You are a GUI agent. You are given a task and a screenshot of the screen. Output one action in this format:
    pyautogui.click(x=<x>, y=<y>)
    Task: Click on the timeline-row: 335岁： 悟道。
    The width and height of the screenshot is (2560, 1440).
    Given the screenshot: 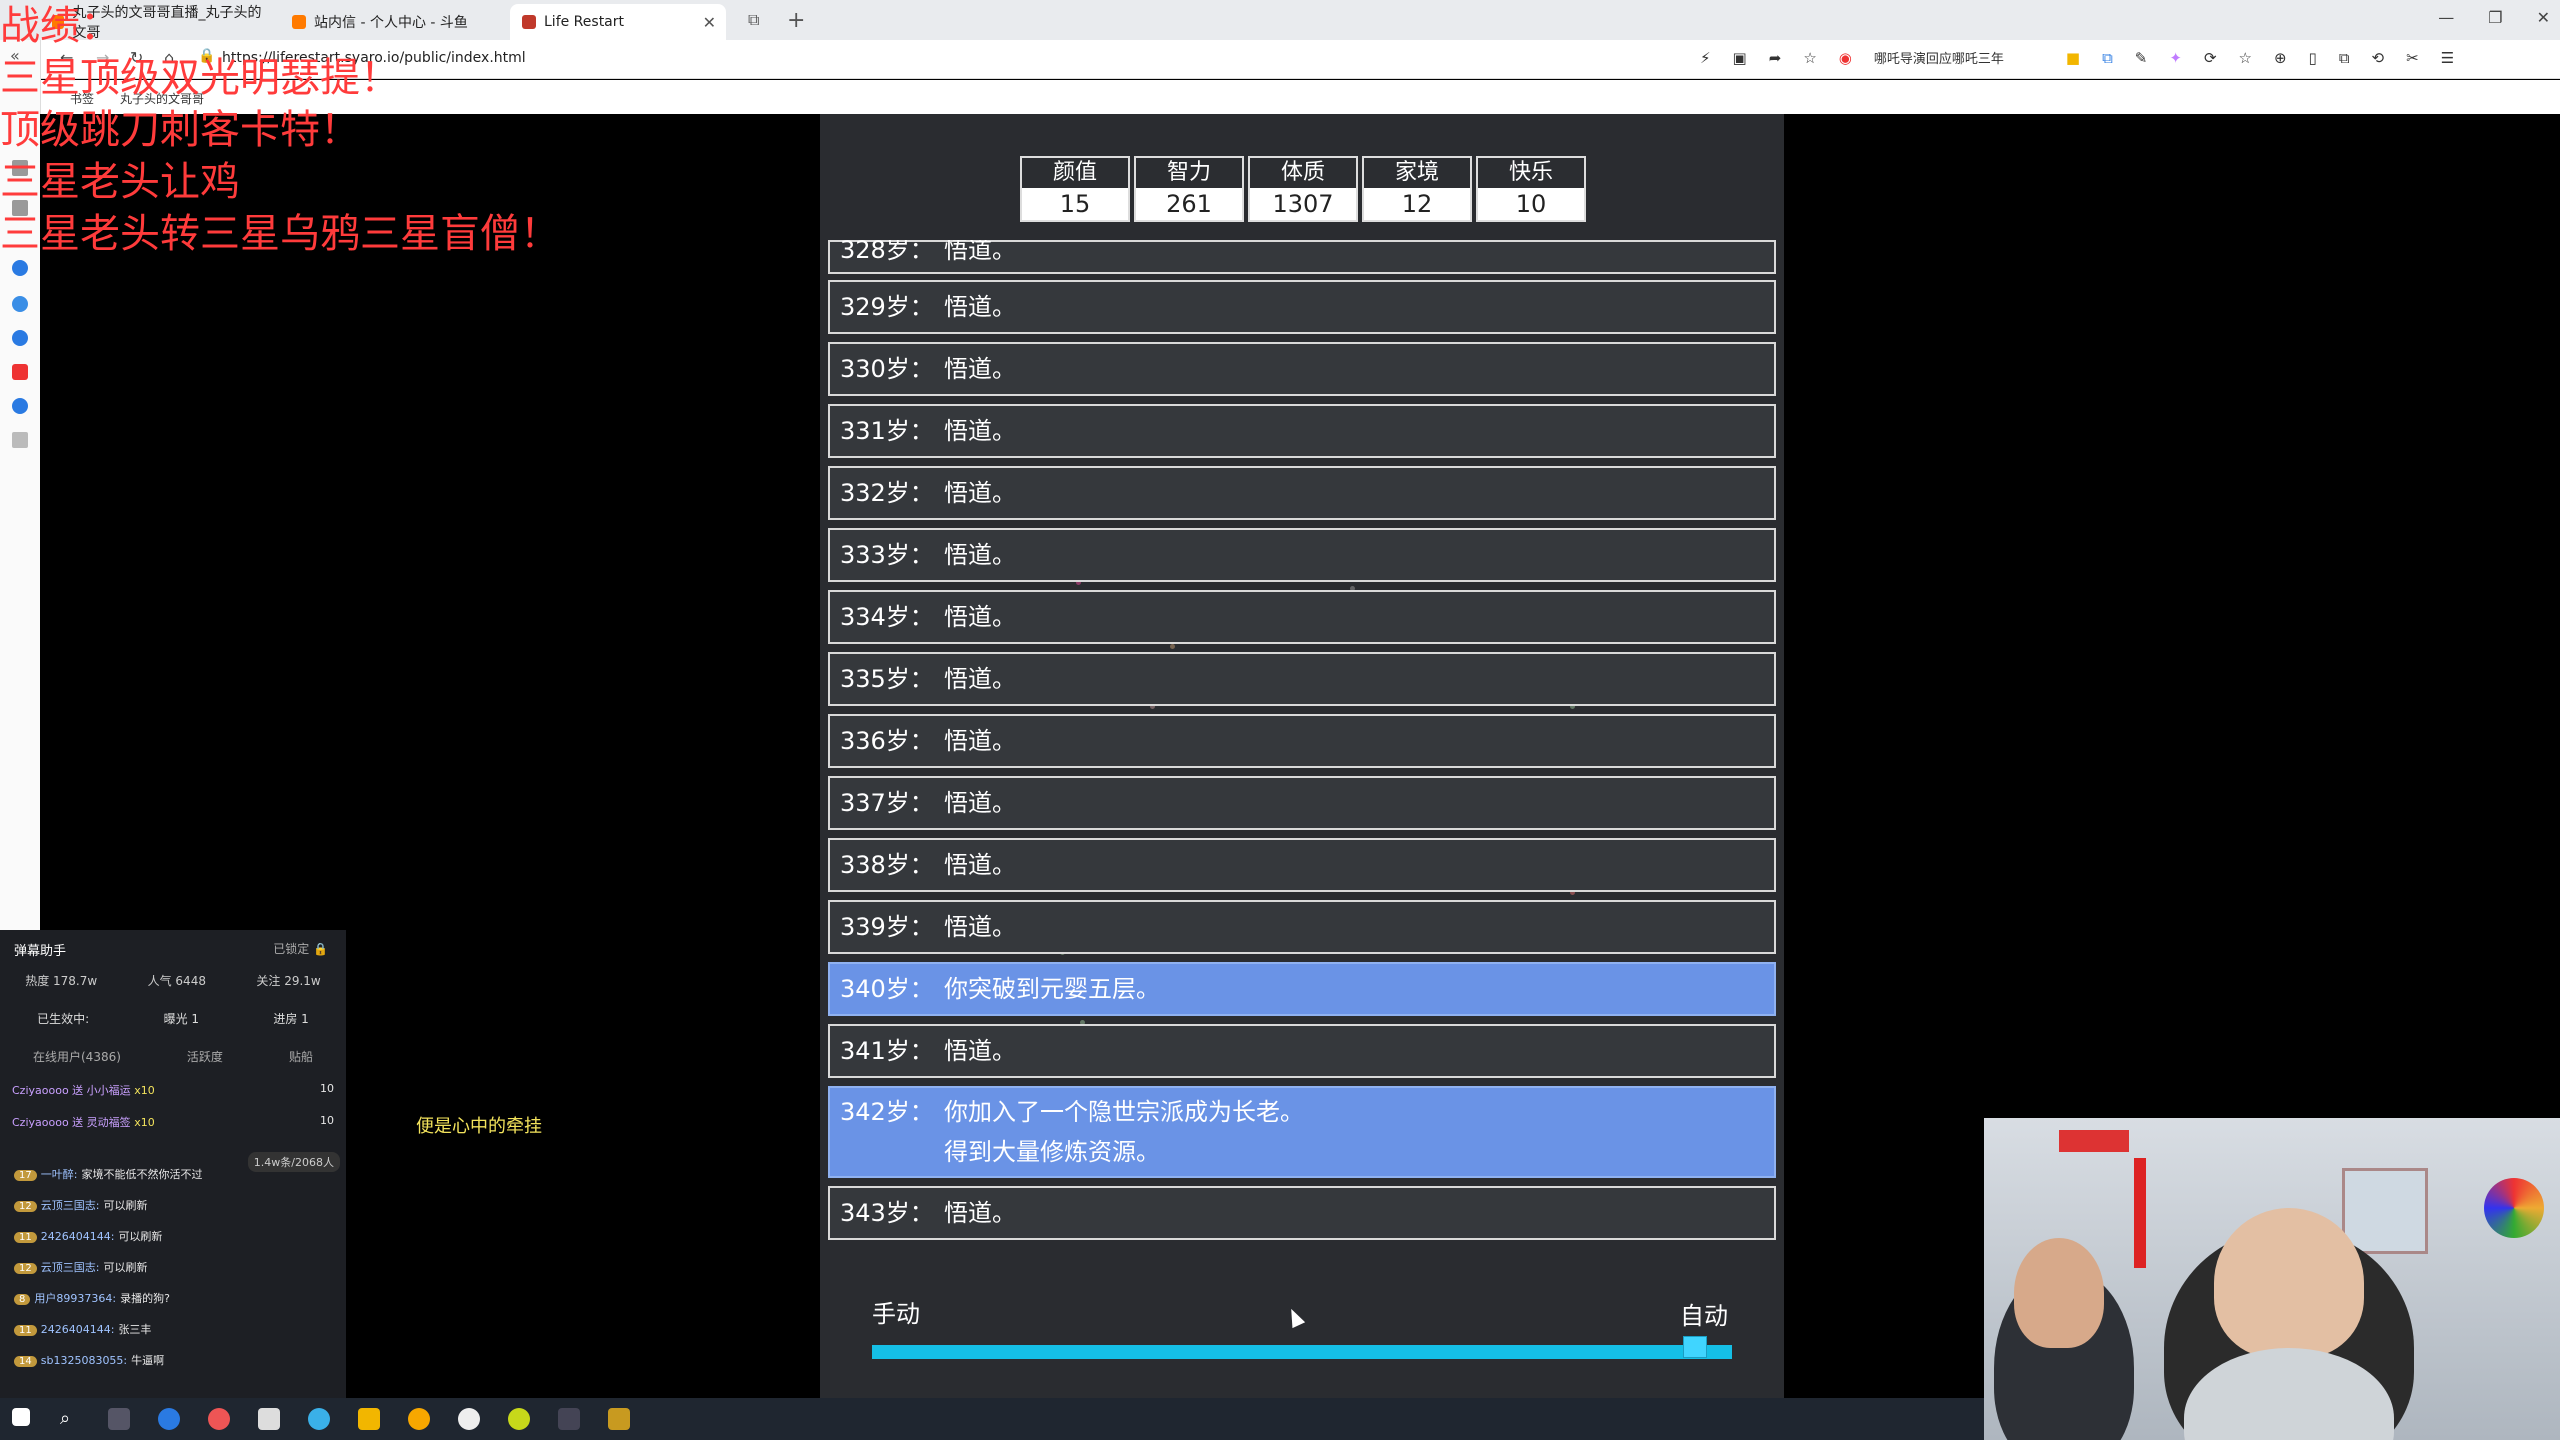 What is the action you would take?
    pyautogui.click(x=1302, y=679)
    